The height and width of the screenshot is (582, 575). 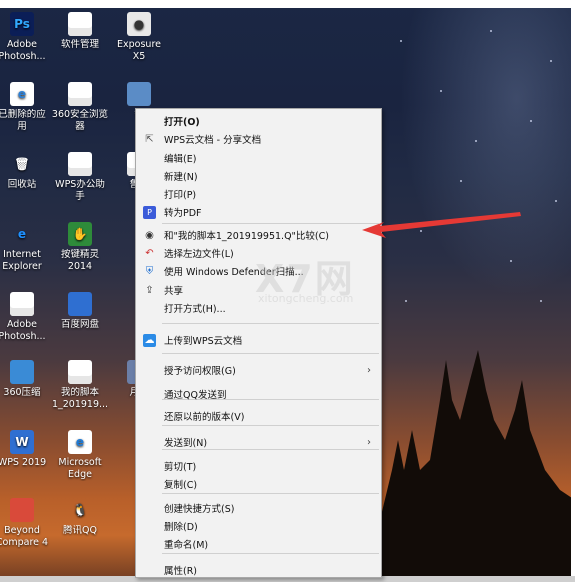 What do you see at coordinates (441, 225) in the screenshot?
I see `red-pointer-arrow` at bounding box center [441, 225].